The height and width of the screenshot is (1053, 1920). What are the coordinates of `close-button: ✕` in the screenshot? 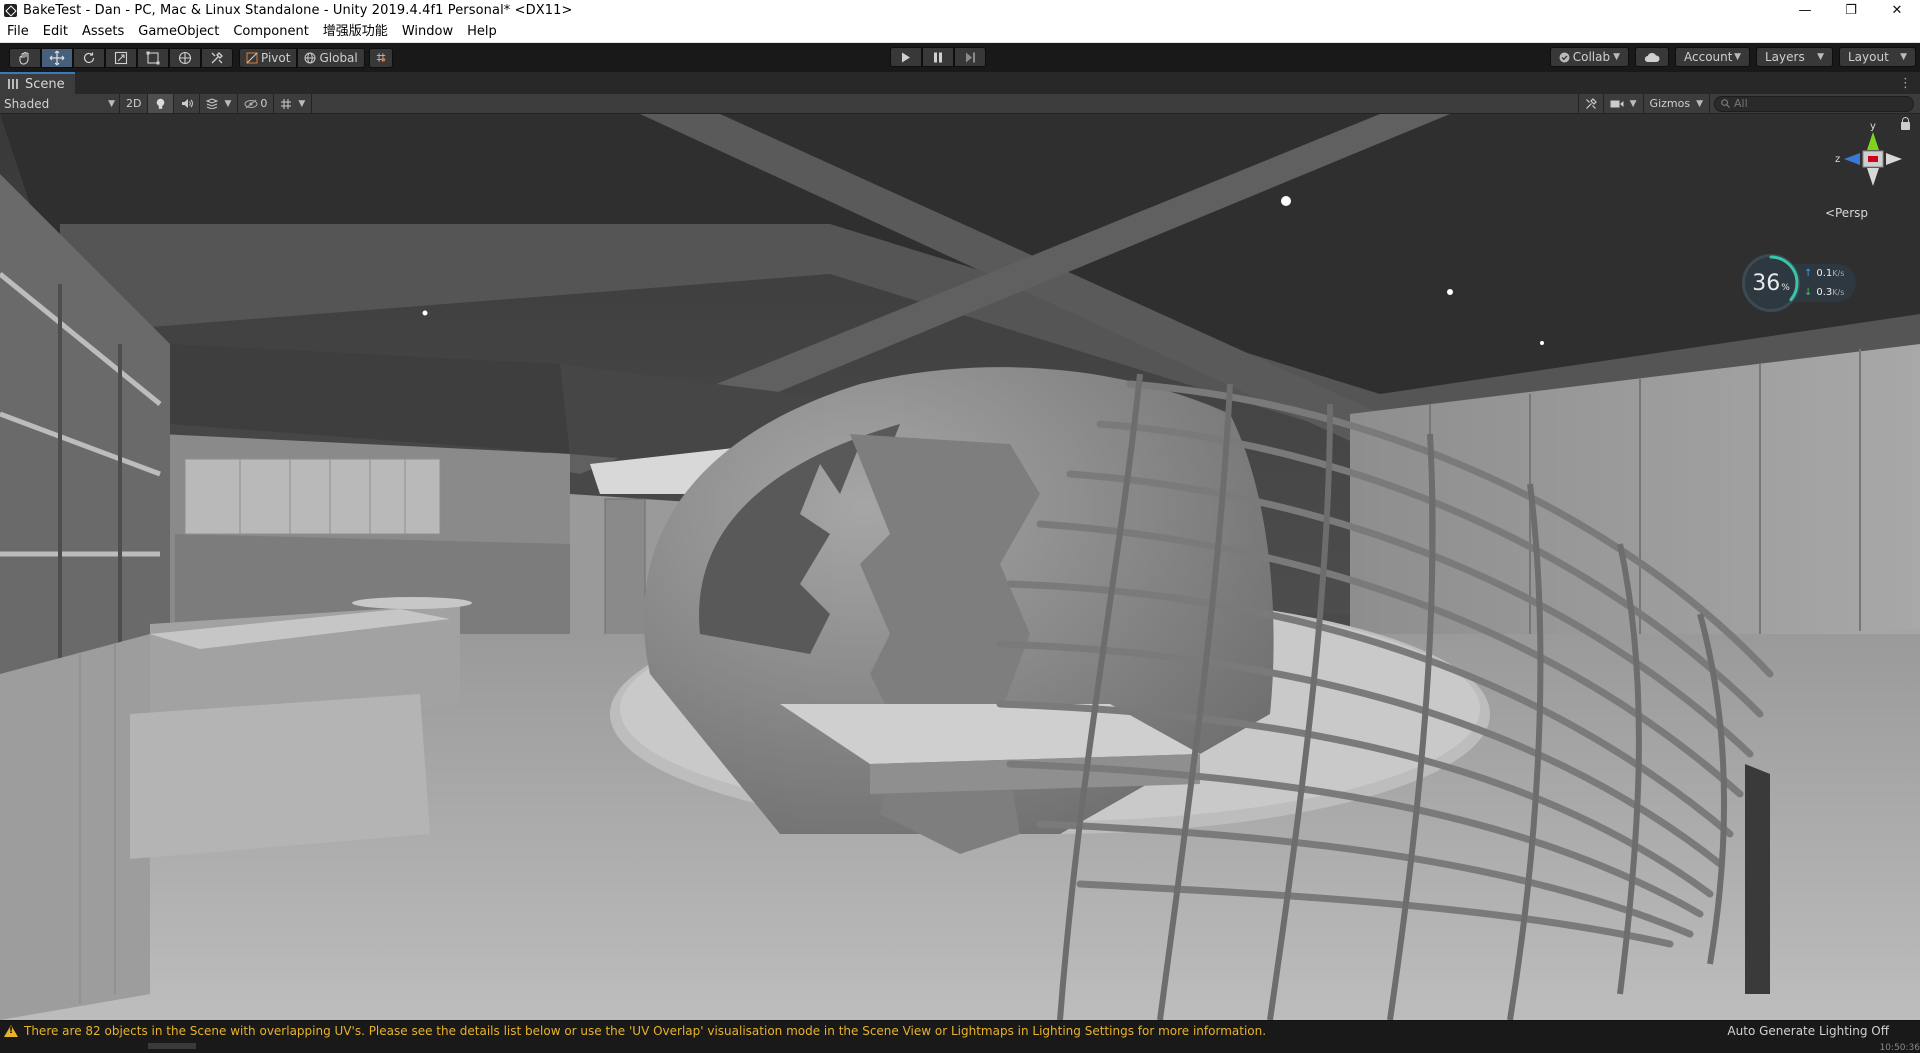 It's located at (1897, 10).